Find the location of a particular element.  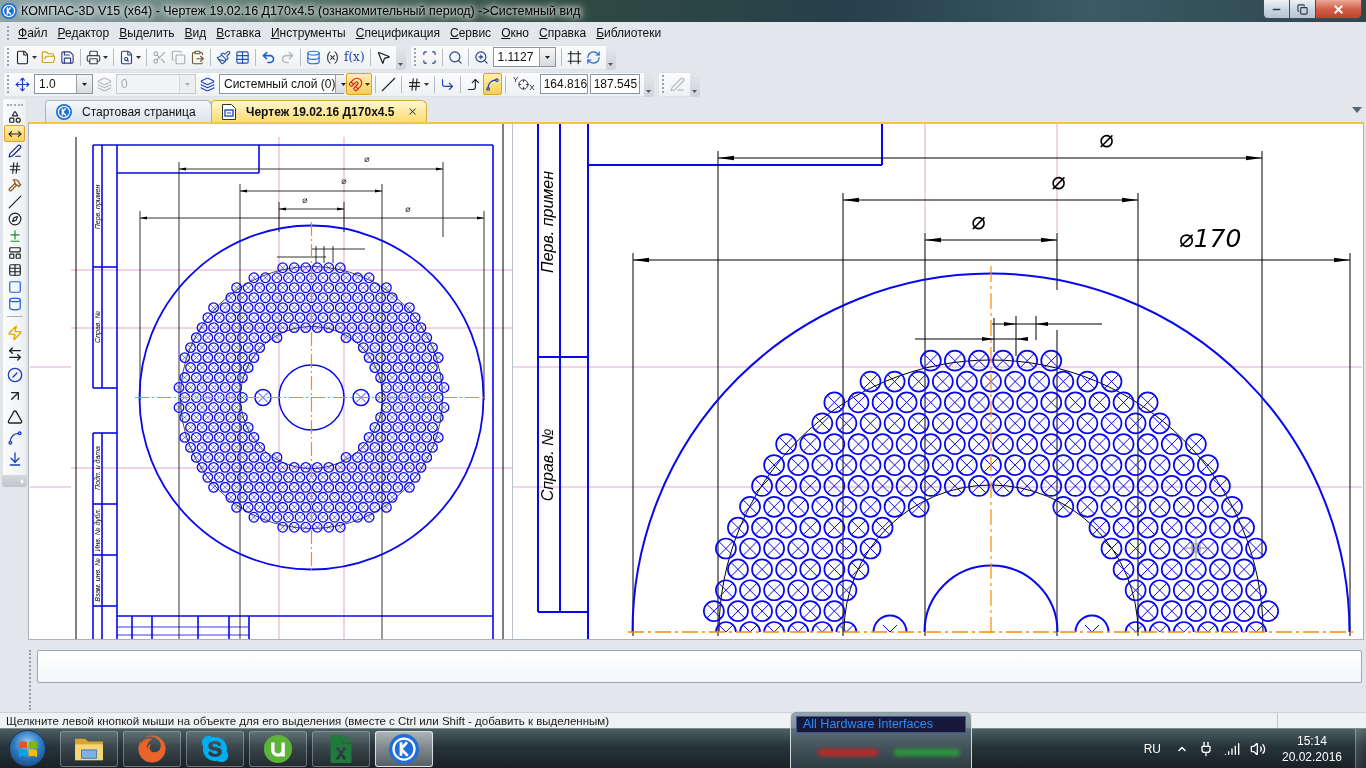

plus-minus-icon is located at coordinates (14, 235).